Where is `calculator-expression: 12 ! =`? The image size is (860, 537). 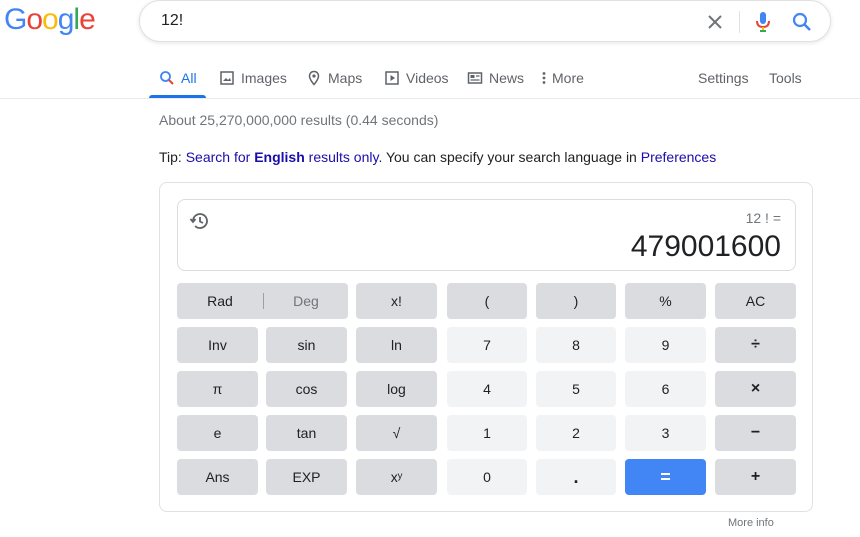 calculator-expression: 12 ! = is located at coordinates (763, 218).